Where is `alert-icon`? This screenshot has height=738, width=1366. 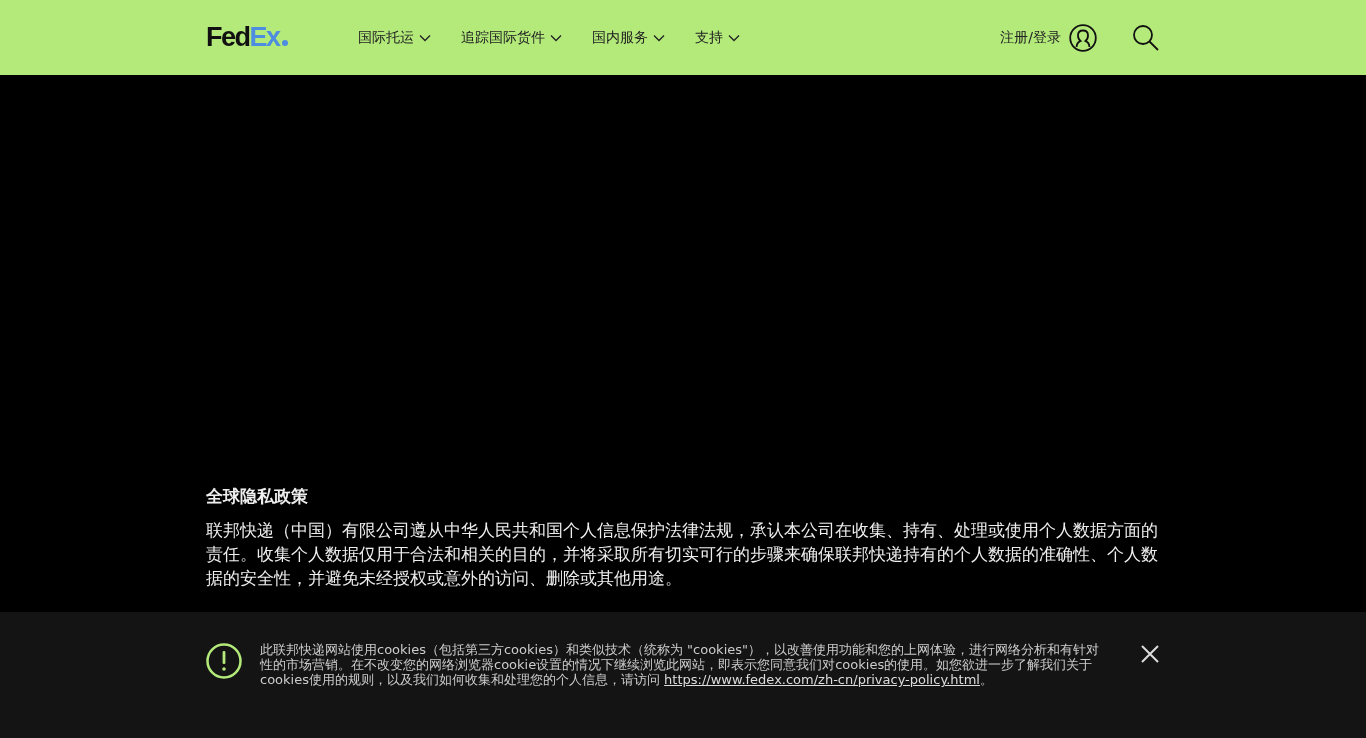 alert-icon is located at coordinates (224, 661).